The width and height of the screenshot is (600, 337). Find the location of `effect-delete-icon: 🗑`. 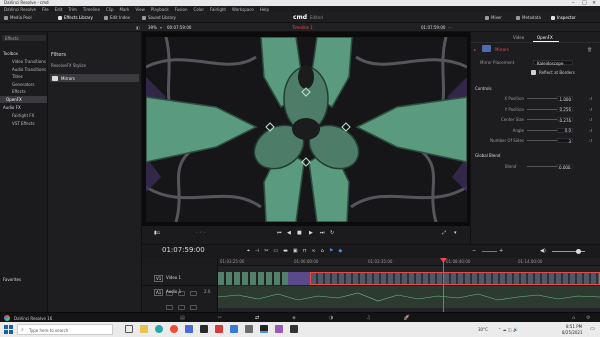

effect-delete-icon: 🗑 is located at coordinates (589, 49).